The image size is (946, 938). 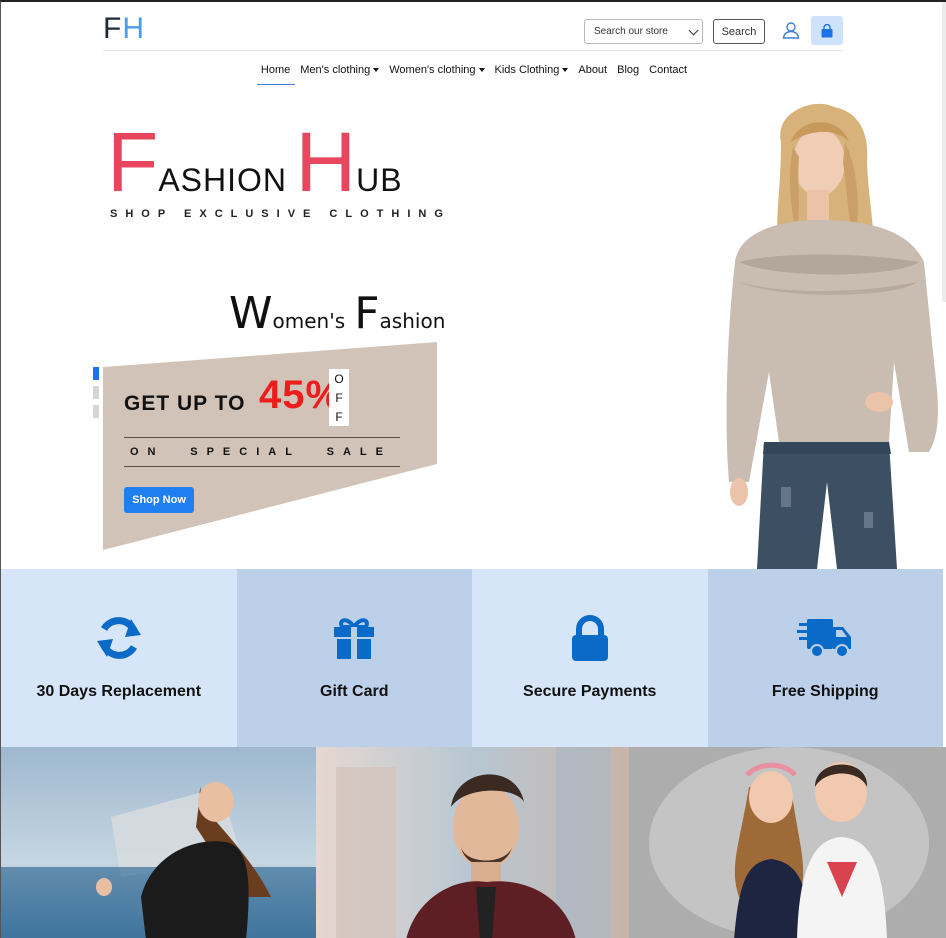 What do you see at coordinates (628, 70) in the screenshot?
I see `nav-blog: Blog` at bounding box center [628, 70].